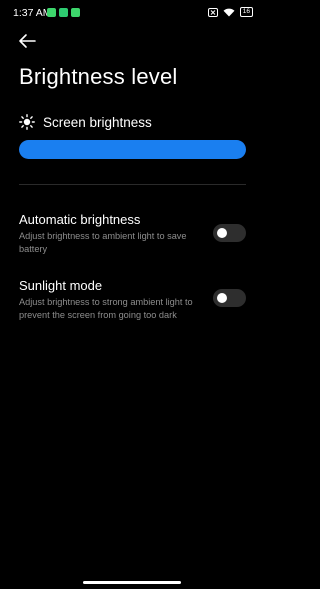 The width and height of the screenshot is (320, 589). I want to click on arrow-left-icon, so click(27, 41).